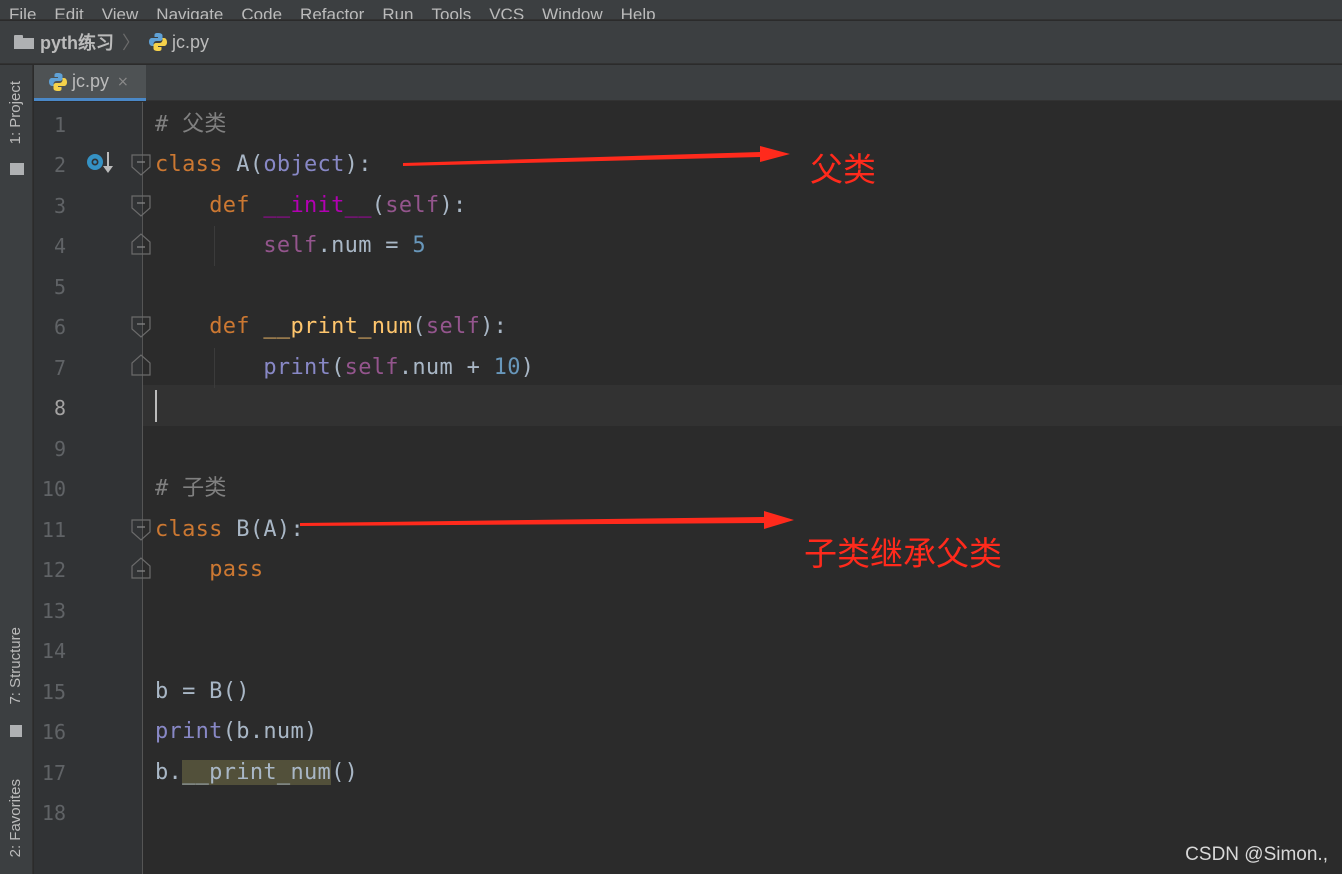  I want to click on breadcrumb-file: jc.py, so click(190, 42).